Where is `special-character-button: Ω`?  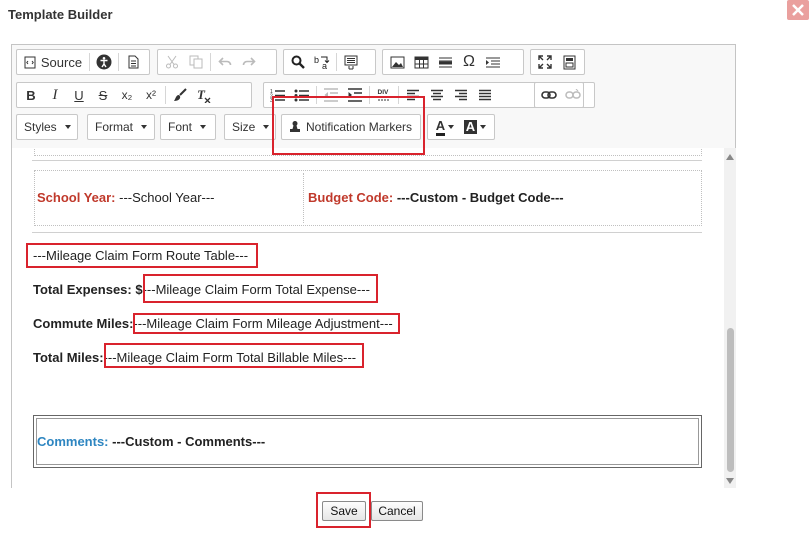
special-character-button: Ω is located at coordinates (469, 62).